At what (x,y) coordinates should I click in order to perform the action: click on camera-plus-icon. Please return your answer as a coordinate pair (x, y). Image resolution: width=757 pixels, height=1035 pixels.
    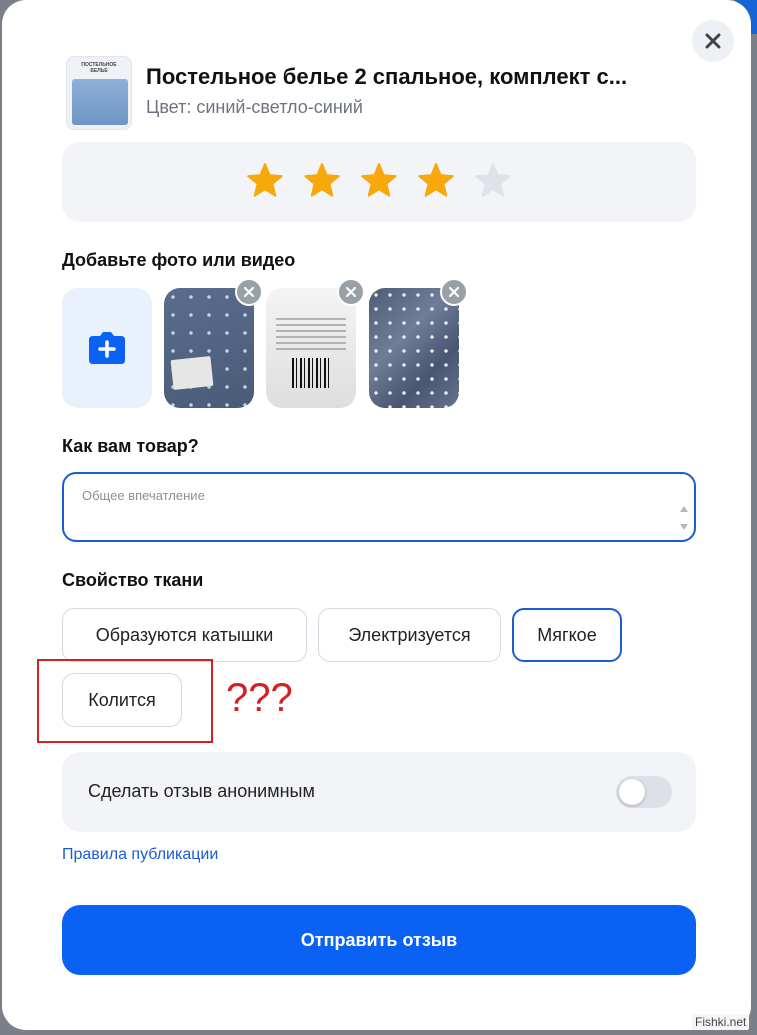
    Looking at the image, I should click on (107, 348).